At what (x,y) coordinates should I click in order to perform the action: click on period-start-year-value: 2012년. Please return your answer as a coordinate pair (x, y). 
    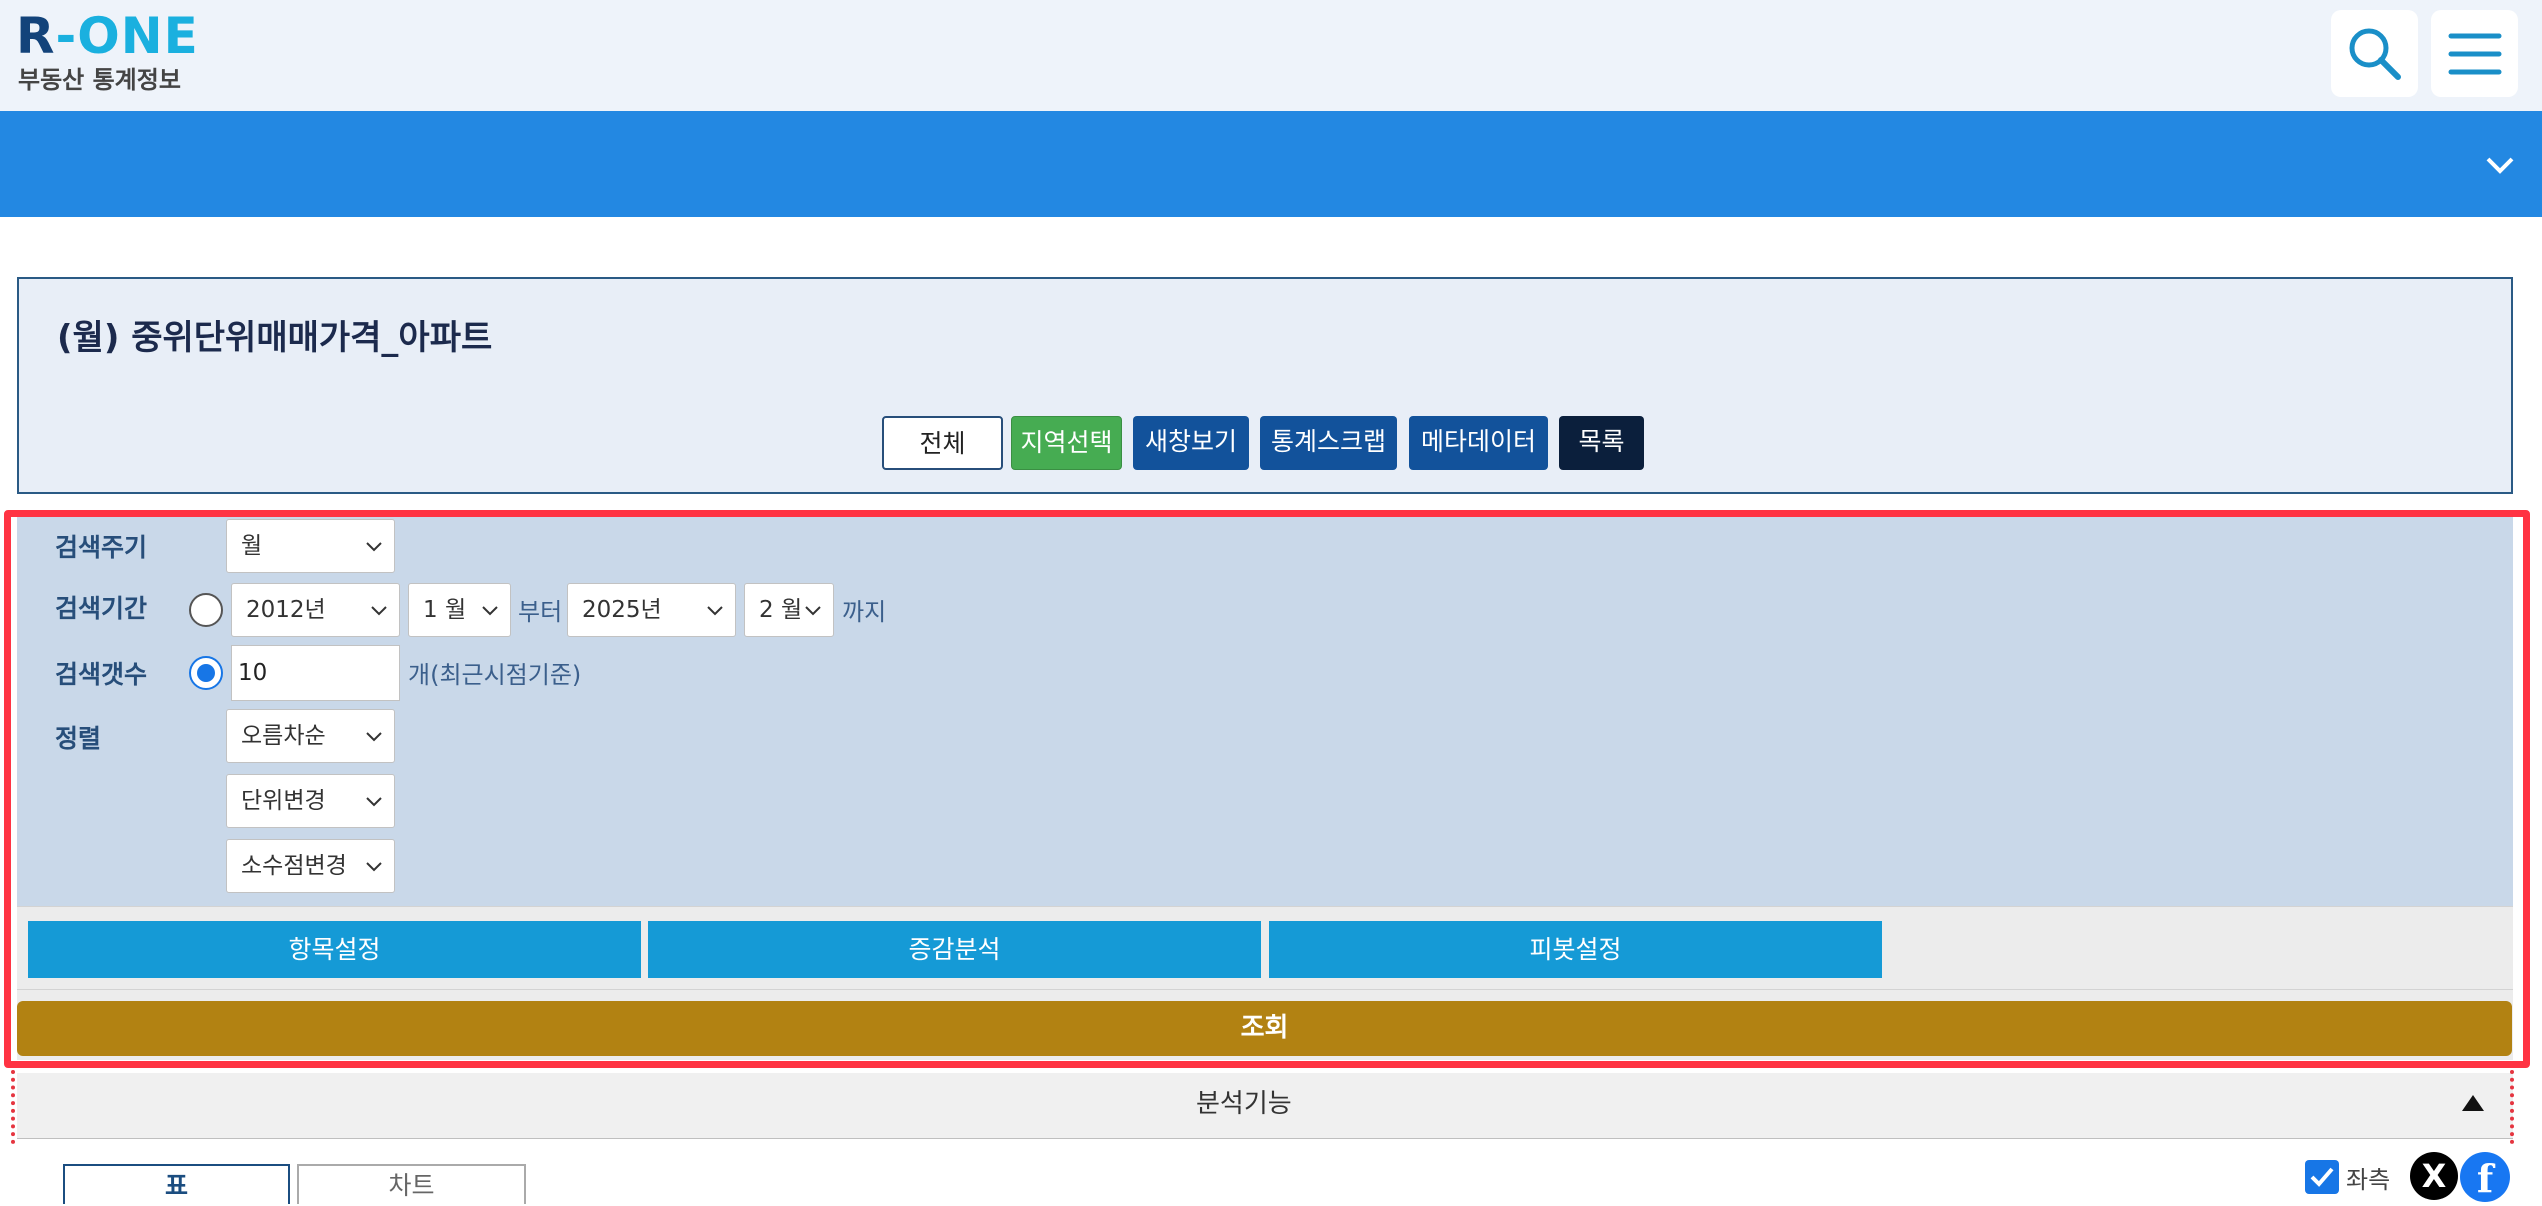
    Looking at the image, I should click on (286, 610).